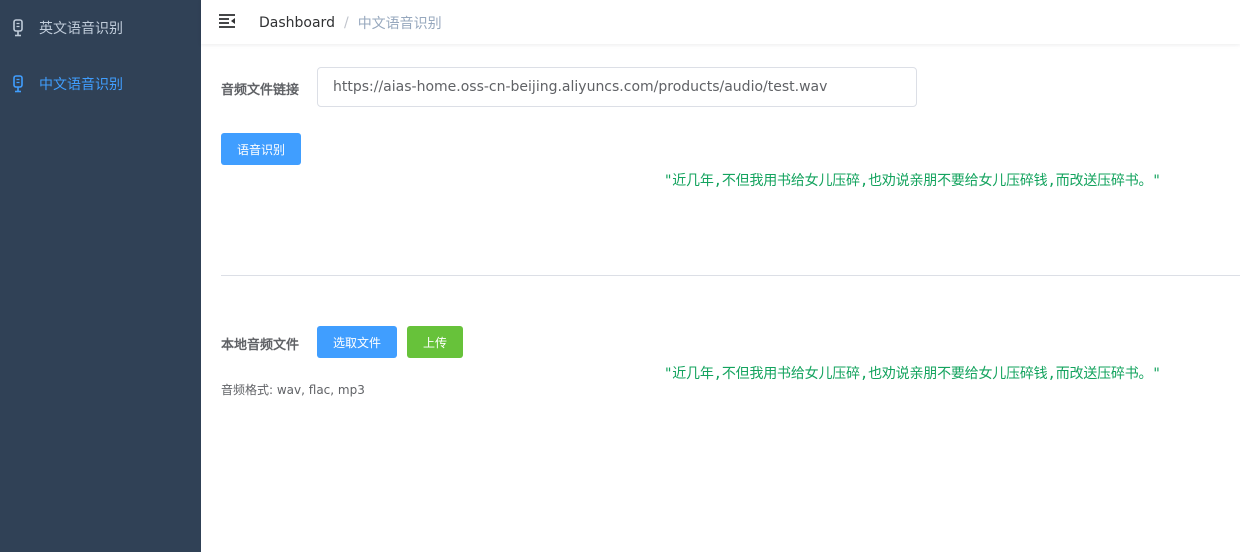 The image size is (1240, 552). What do you see at coordinates (730, 275) in the screenshot?
I see `section-divider` at bounding box center [730, 275].